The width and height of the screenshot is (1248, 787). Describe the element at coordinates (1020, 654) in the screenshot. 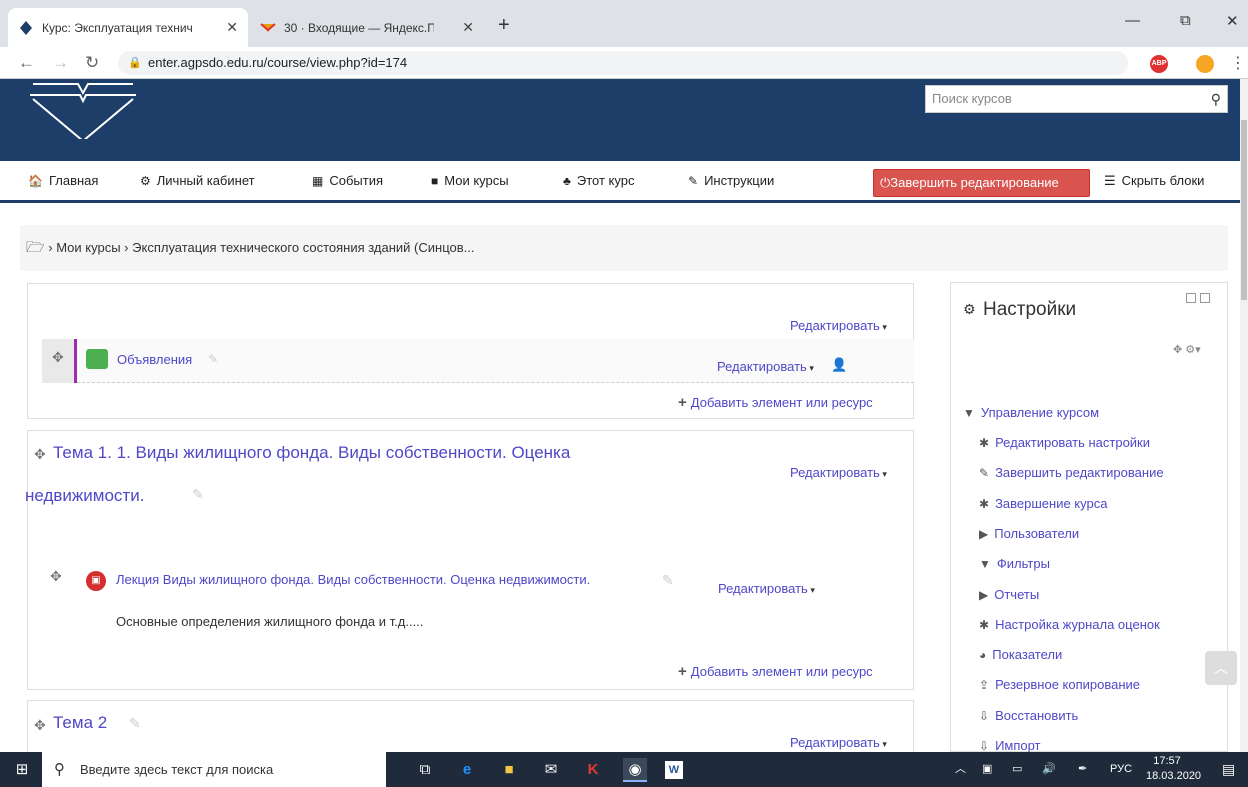

I see `settings-item: ◕ Показатели` at that location.